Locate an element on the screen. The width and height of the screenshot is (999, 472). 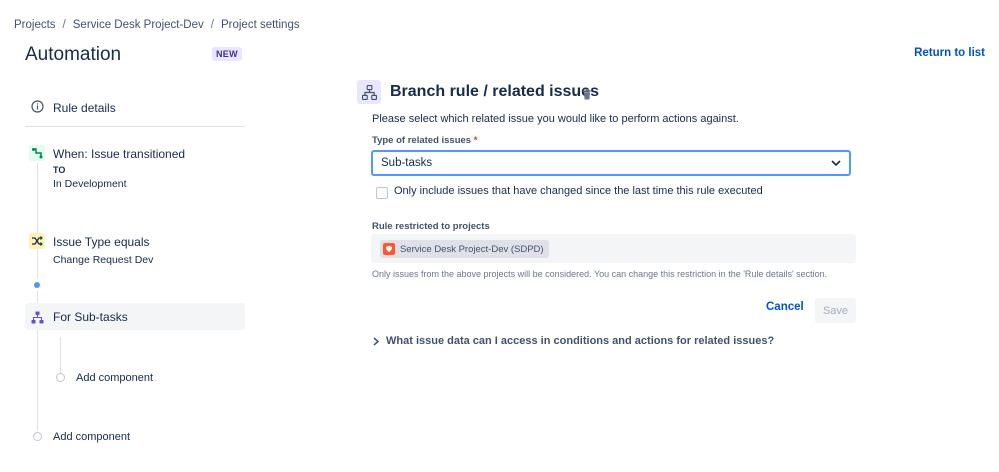
project-chip-label: Service Desk Project-Dev (SDPD) is located at coordinates (472, 249).